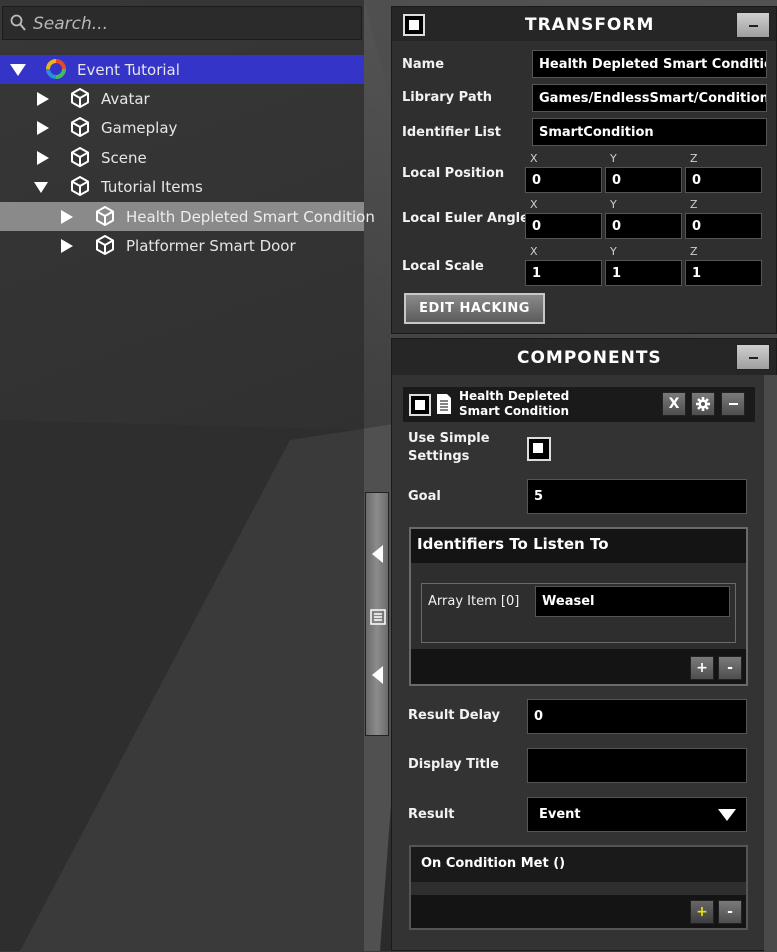 The height and width of the screenshot is (952, 777). Describe the element at coordinates (643, 226) in the screenshot. I see `euler-y-field: 0` at that location.